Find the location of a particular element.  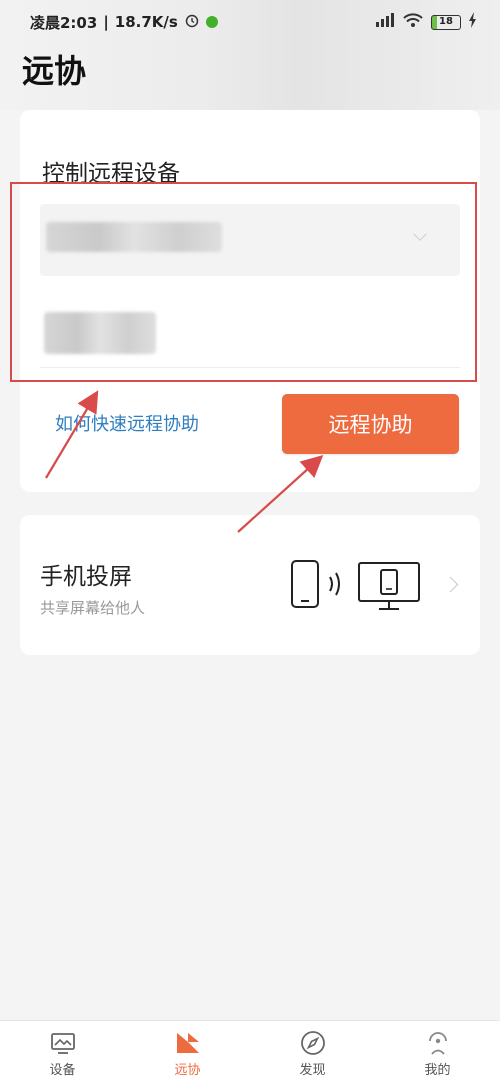

cast-title: 手机投屏 is located at coordinates (86, 577).